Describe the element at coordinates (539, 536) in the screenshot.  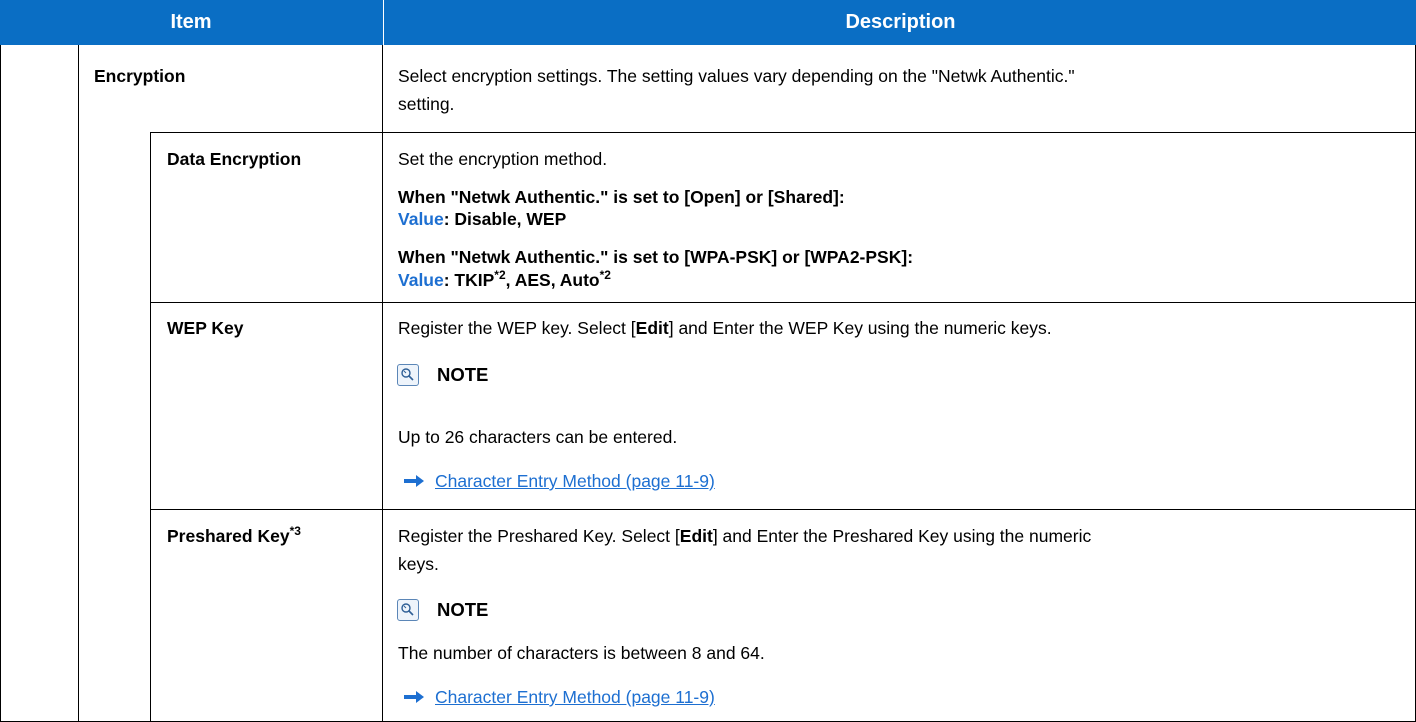
I see `preshared-key-desc-pre: Register the Preshared Key. Select [` at that location.